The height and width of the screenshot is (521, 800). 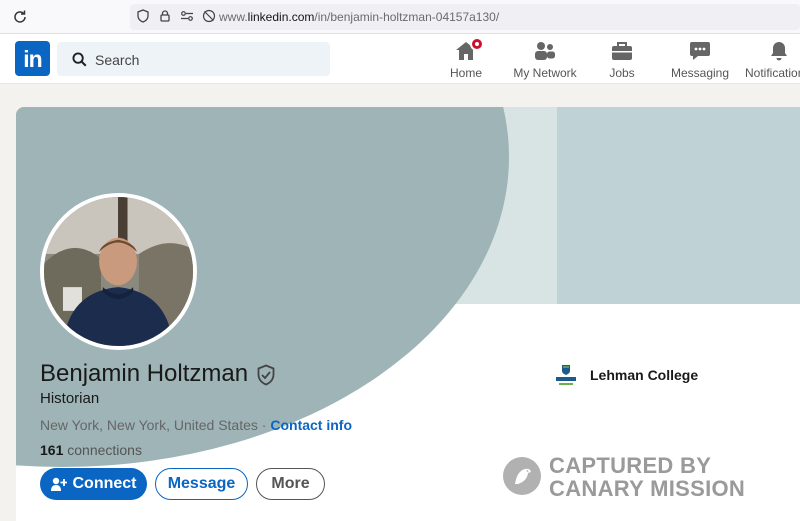 I want to click on connect-button: Connect, so click(x=93, y=484).